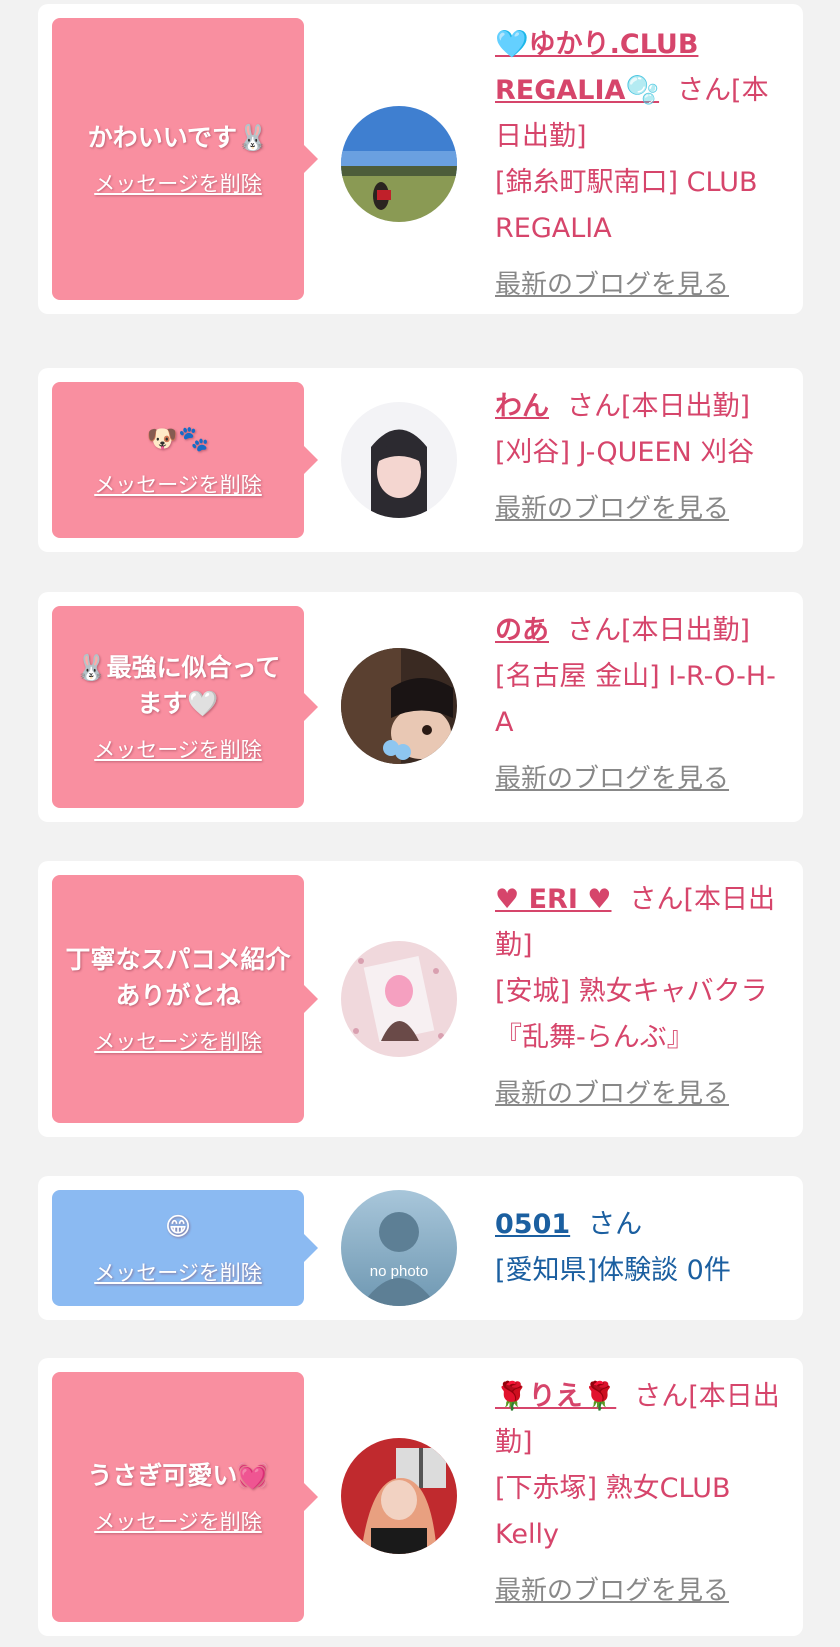  I want to click on honorific-status: さん, so click(615, 1224).